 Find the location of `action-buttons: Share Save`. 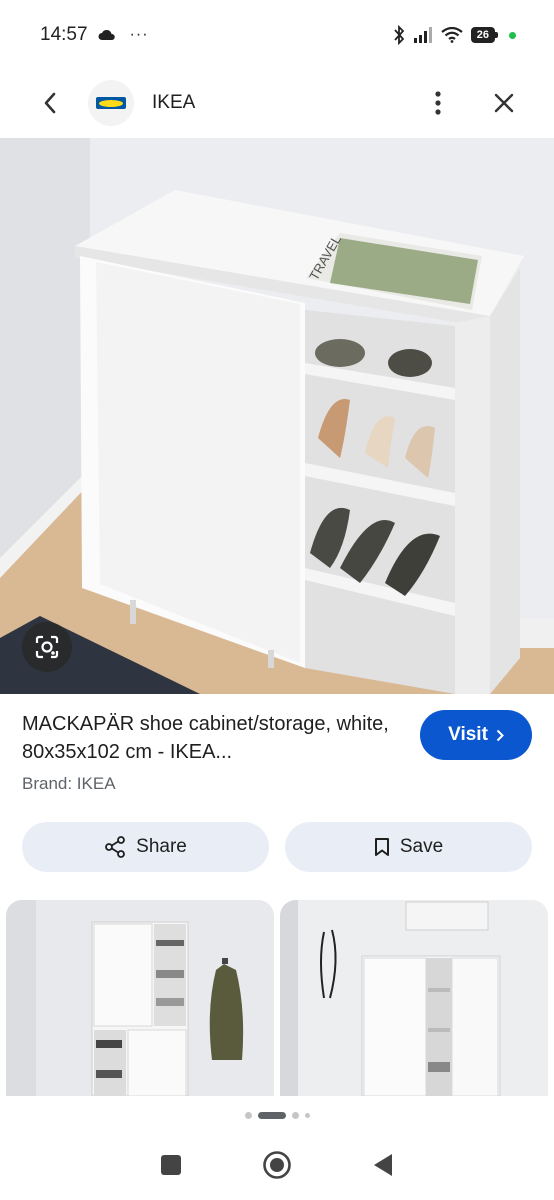

action-buttons: Share Save is located at coordinates (277, 847).